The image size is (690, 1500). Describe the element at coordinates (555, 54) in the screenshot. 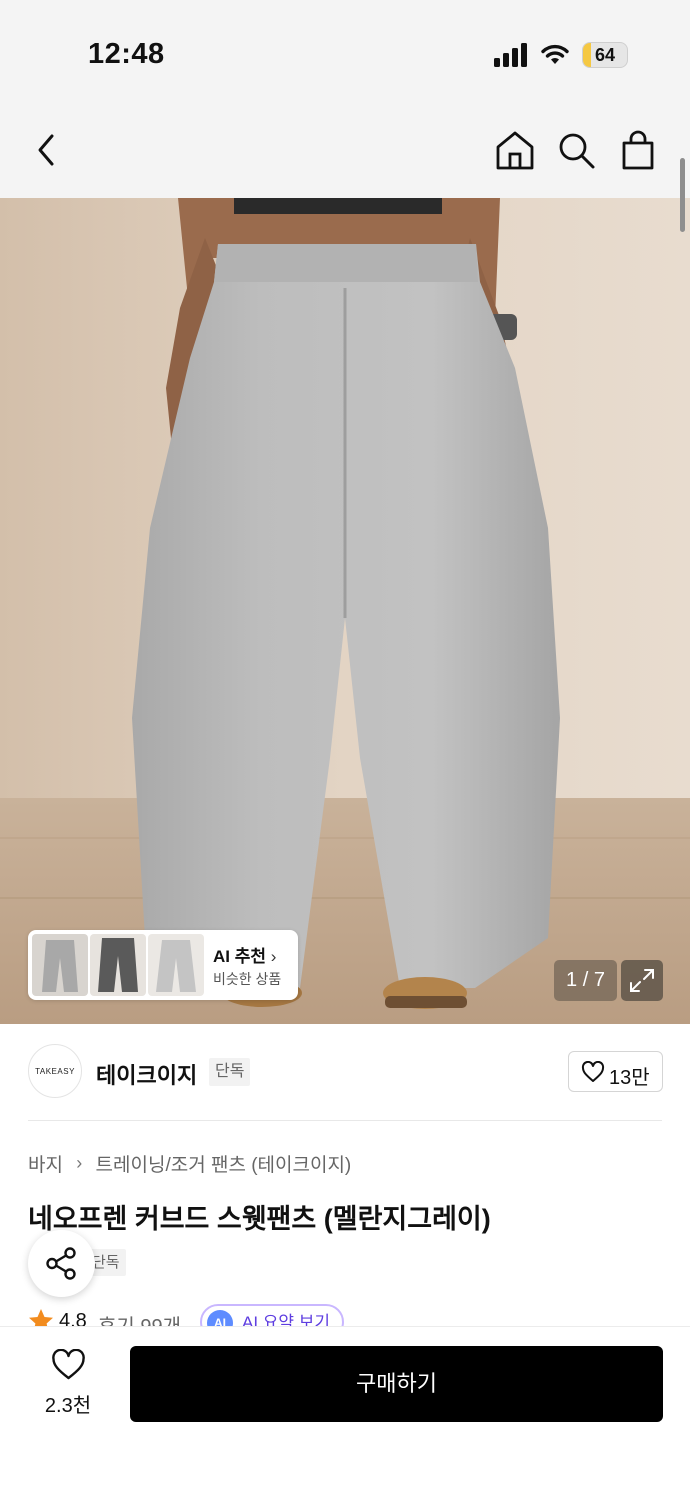

I see `wifi-icon` at that location.